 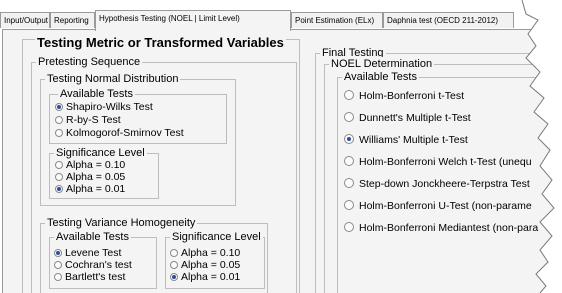 What do you see at coordinates (193, 20) in the screenshot?
I see `tab-hypothesis-testing: Hypothesis Testing (NOEL | Limit Level)` at bounding box center [193, 20].